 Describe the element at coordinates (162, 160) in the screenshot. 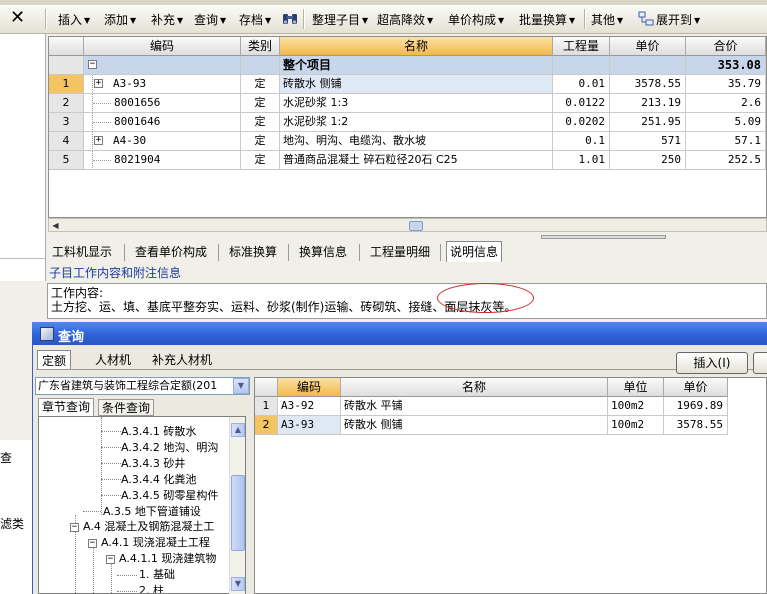

I see `code-cell: 8021904` at that location.